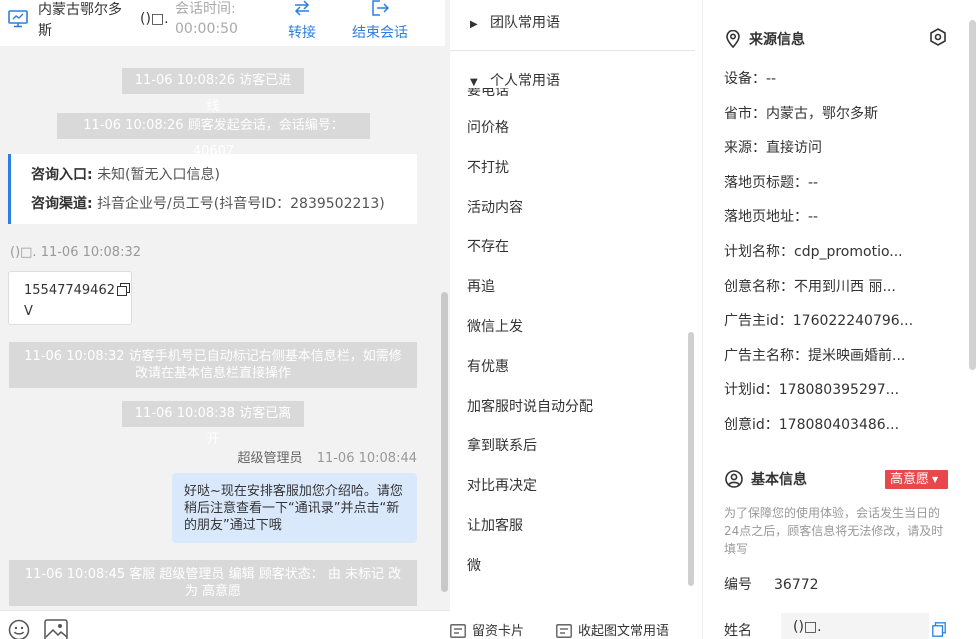 This screenshot has width=977, height=639. I want to click on phrase-item: 让加客服, so click(572, 526).